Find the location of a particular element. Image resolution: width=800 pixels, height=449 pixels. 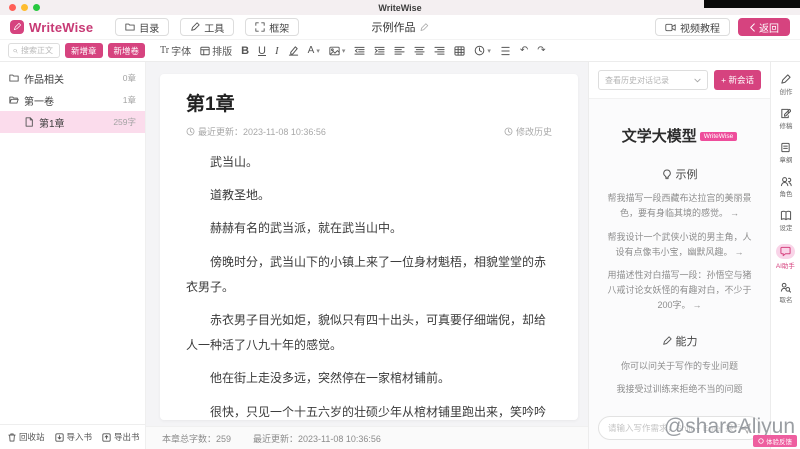

video-tutorial-button: 视频教程 is located at coordinates (692, 27).